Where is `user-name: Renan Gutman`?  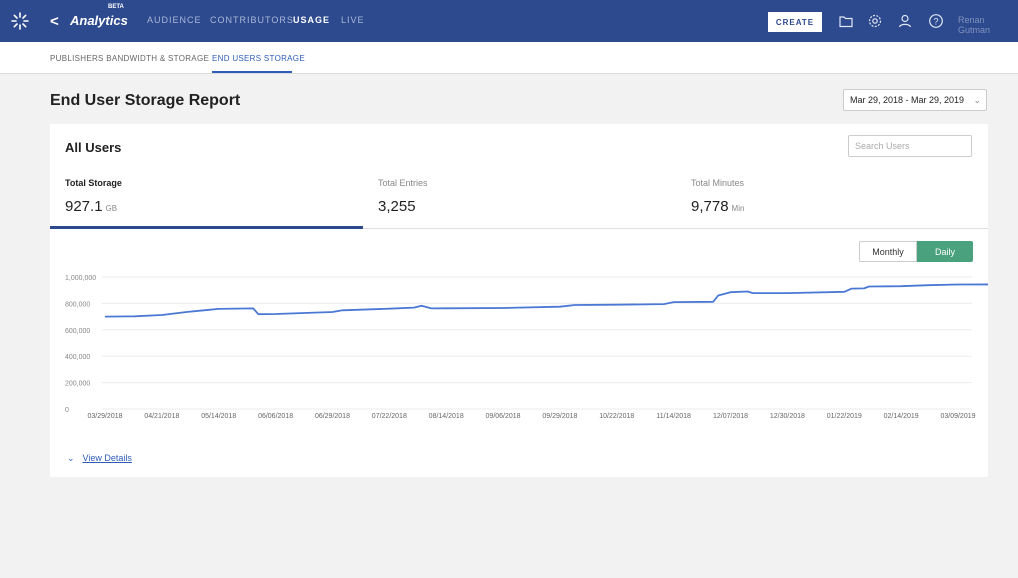 user-name: Renan Gutman is located at coordinates (988, 25).